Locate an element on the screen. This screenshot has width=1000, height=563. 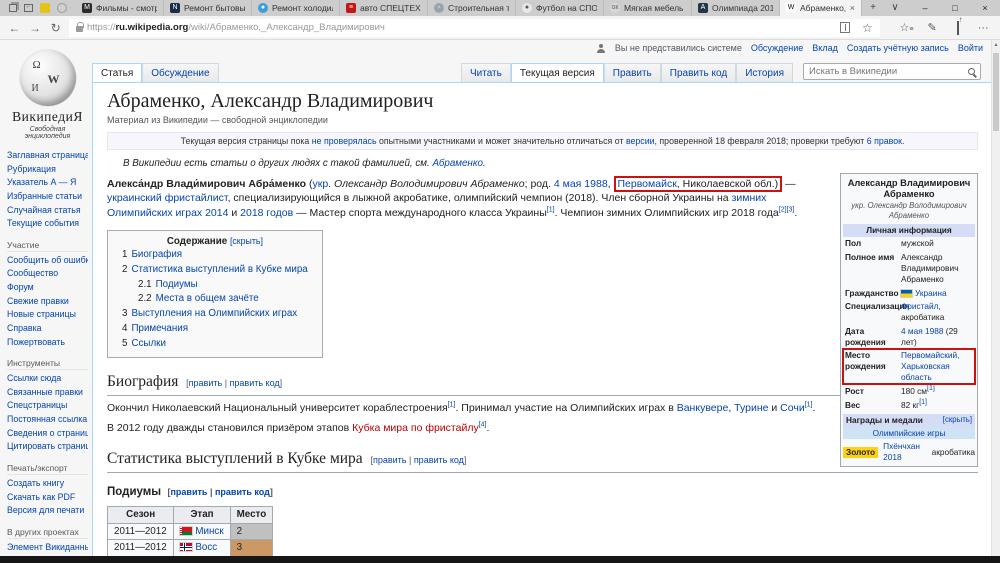
not-reviewed-link: не проверялась is located at coordinates (344, 141).